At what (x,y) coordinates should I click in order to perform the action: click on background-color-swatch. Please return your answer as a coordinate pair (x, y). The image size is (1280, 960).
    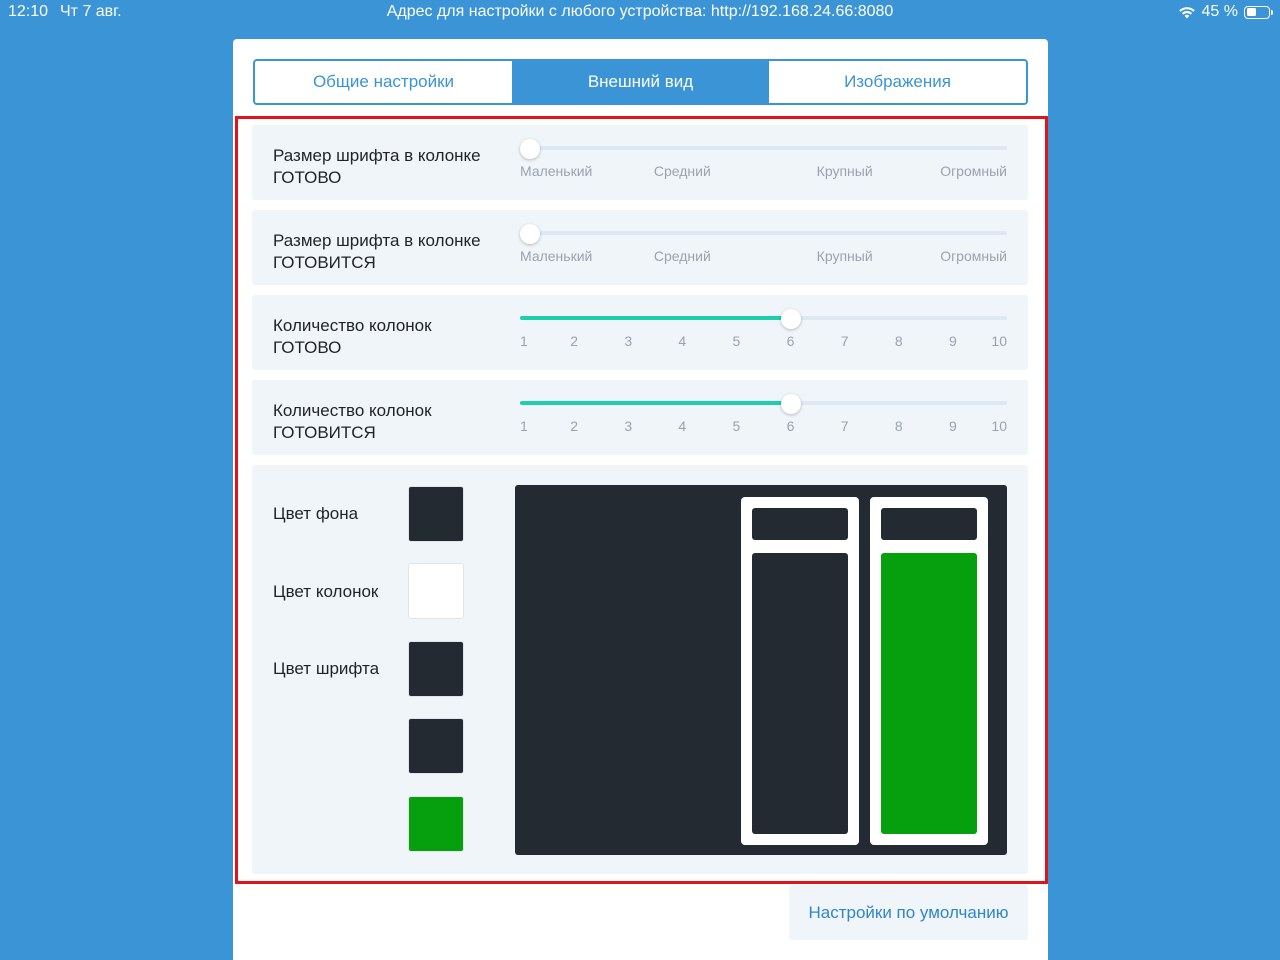
    Looking at the image, I should click on (436, 514).